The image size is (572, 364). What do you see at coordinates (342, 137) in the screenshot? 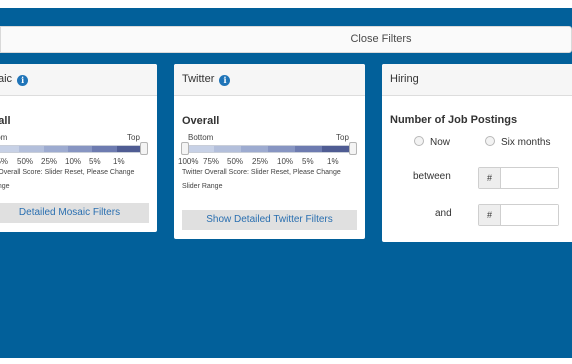
I see `twitter-top-label: Top` at bounding box center [342, 137].